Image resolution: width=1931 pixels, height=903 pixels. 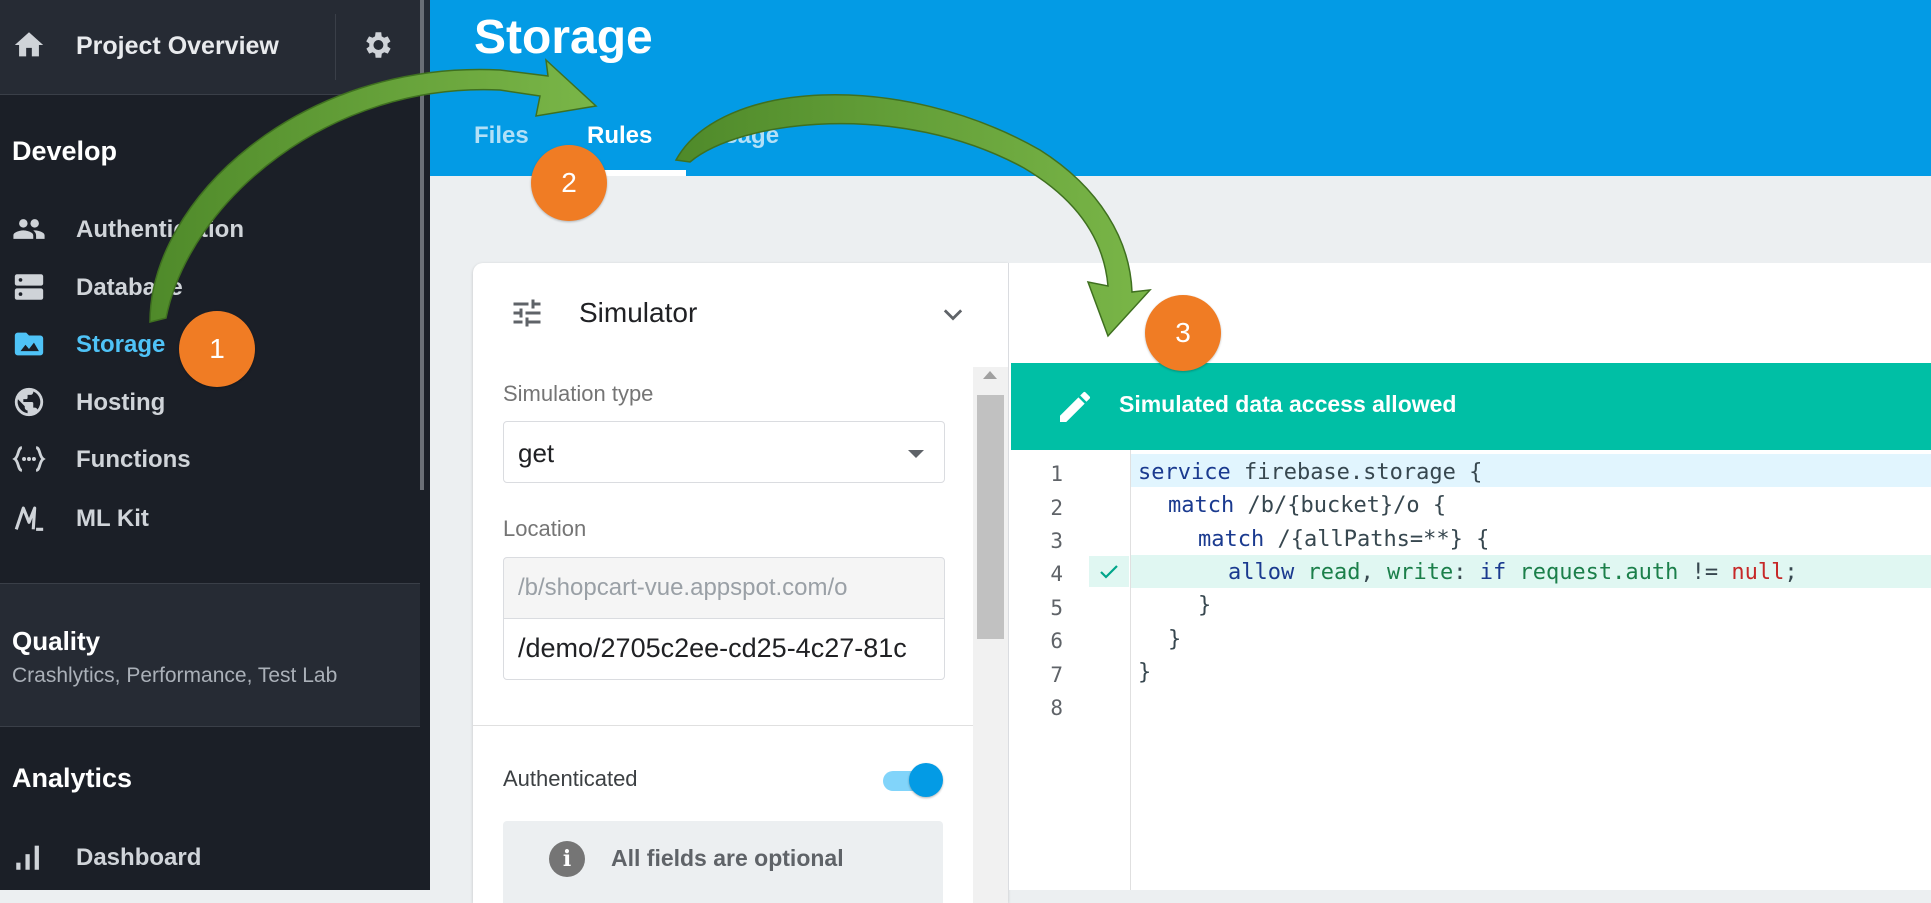 I want to click on section-develop: Develop, so click(x=65, y=151).